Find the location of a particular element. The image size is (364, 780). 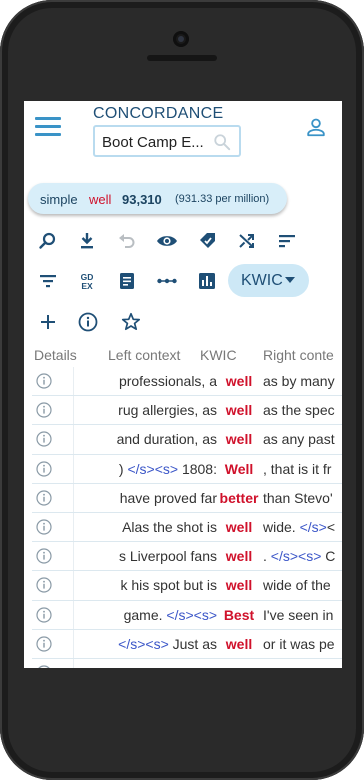

sort-button is located at coordinates (287, 241).